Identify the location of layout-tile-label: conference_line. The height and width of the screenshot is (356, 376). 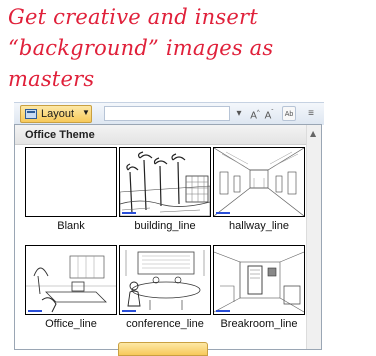
(165, 324).